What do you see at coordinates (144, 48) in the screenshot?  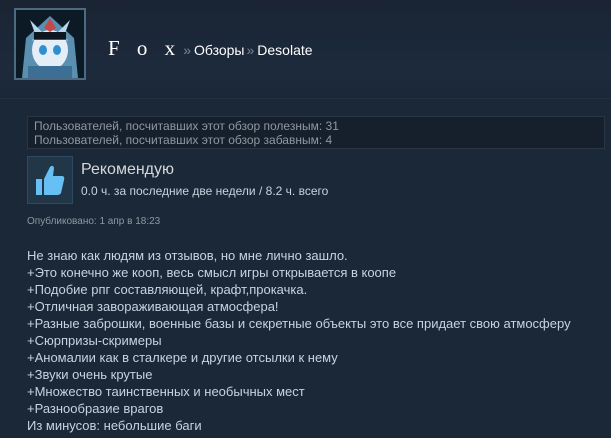 I see `user-name-link: F o x` at bounding box center [144, 48].